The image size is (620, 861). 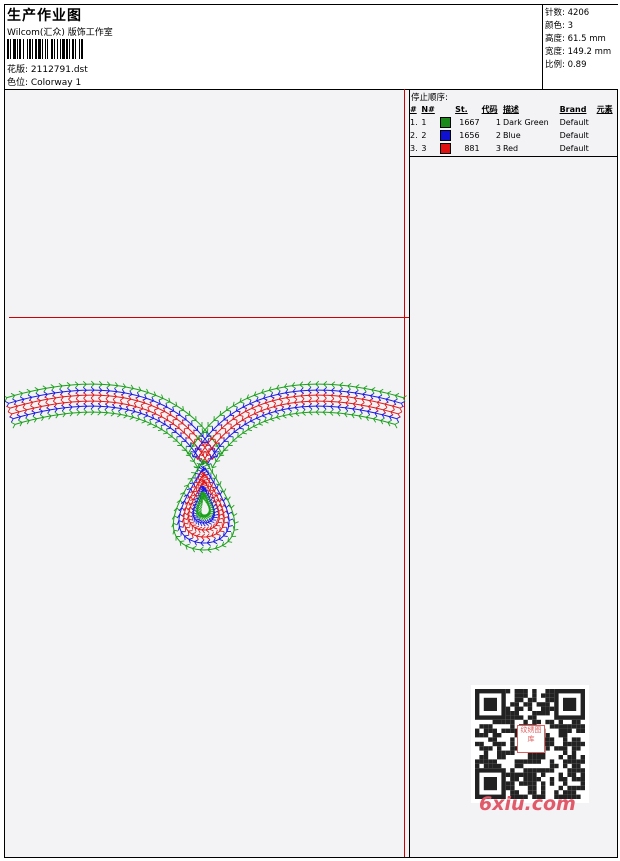 I want to click on row-seq: 3., so click(x=414, y=148).